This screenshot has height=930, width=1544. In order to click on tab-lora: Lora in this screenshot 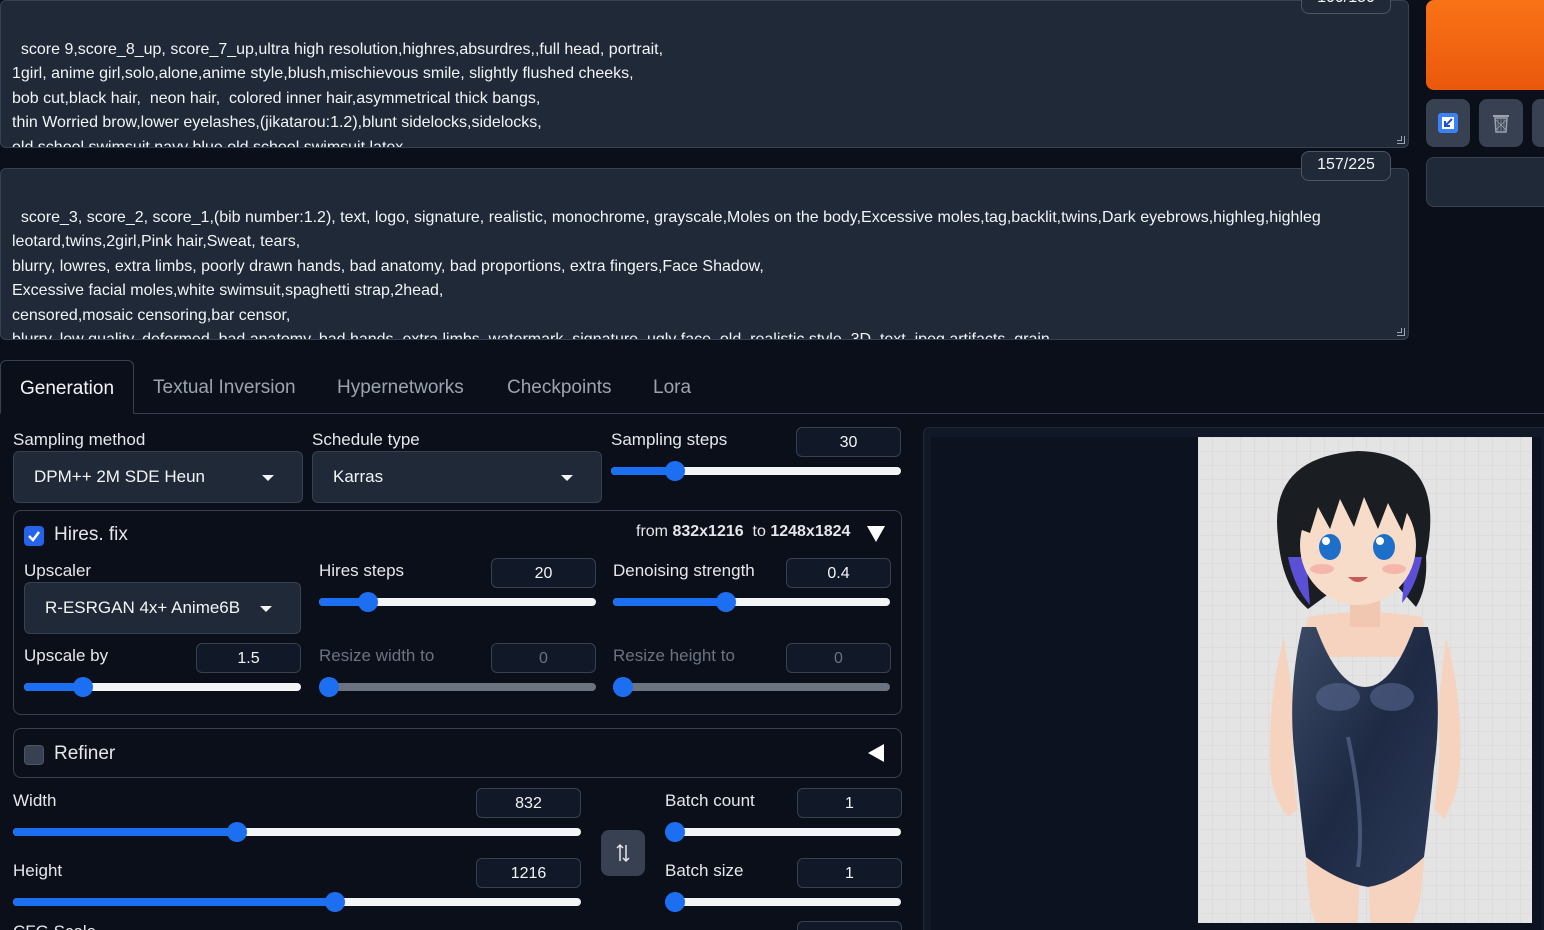, I will do `click(672, 387)`.